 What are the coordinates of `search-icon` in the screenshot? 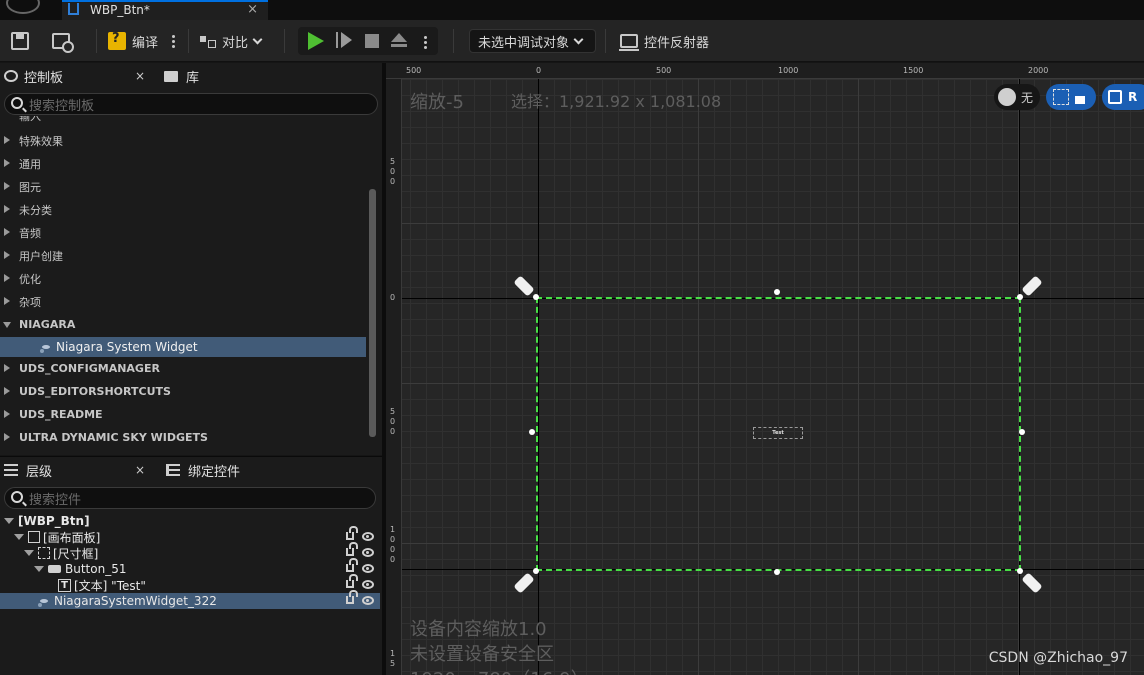 It's located at (17, 103).